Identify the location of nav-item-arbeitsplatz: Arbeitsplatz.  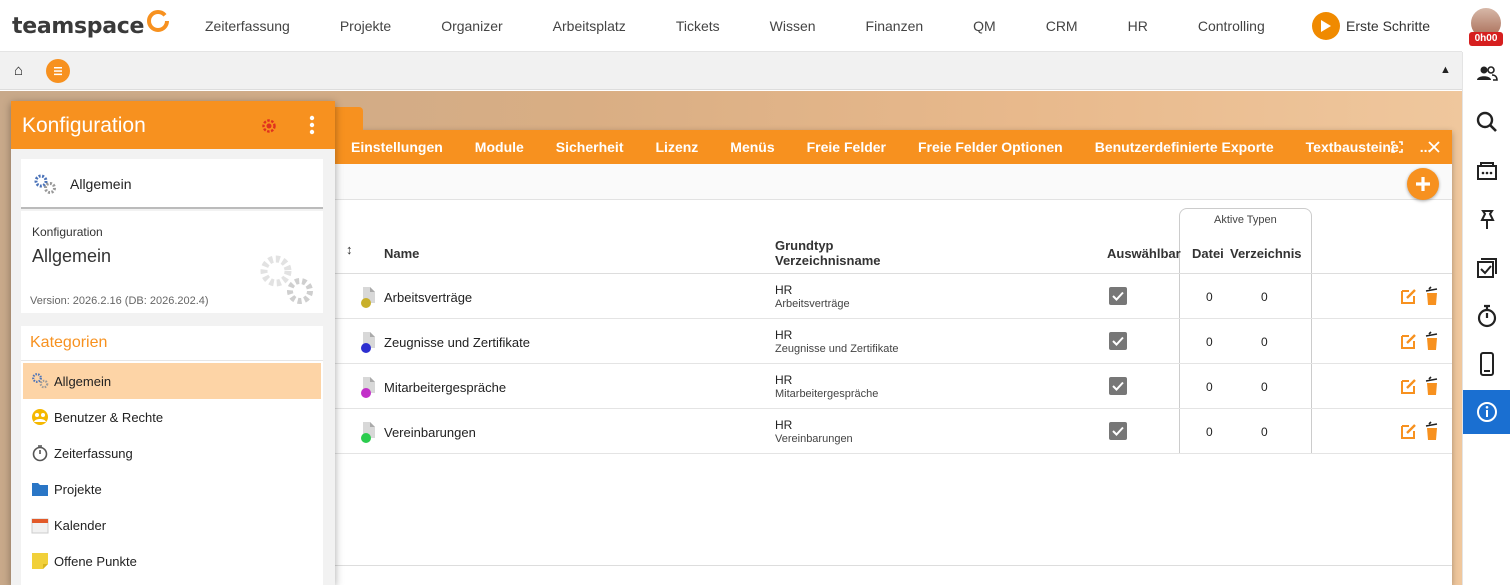
(589, 26).